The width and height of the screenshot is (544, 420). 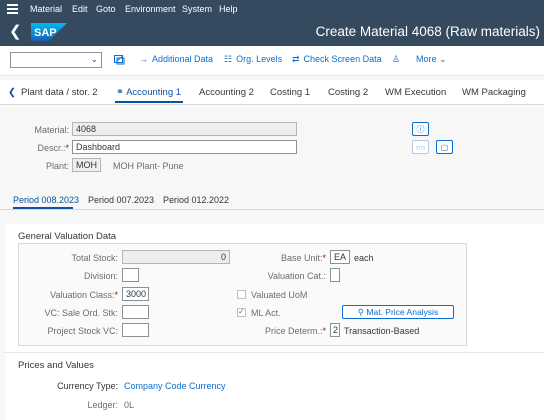 What do you see at coordinates (296, 276) in the screenshot?
I see `valuation-category-label: Valuation Cat.:` at bounding box center [296, 276].